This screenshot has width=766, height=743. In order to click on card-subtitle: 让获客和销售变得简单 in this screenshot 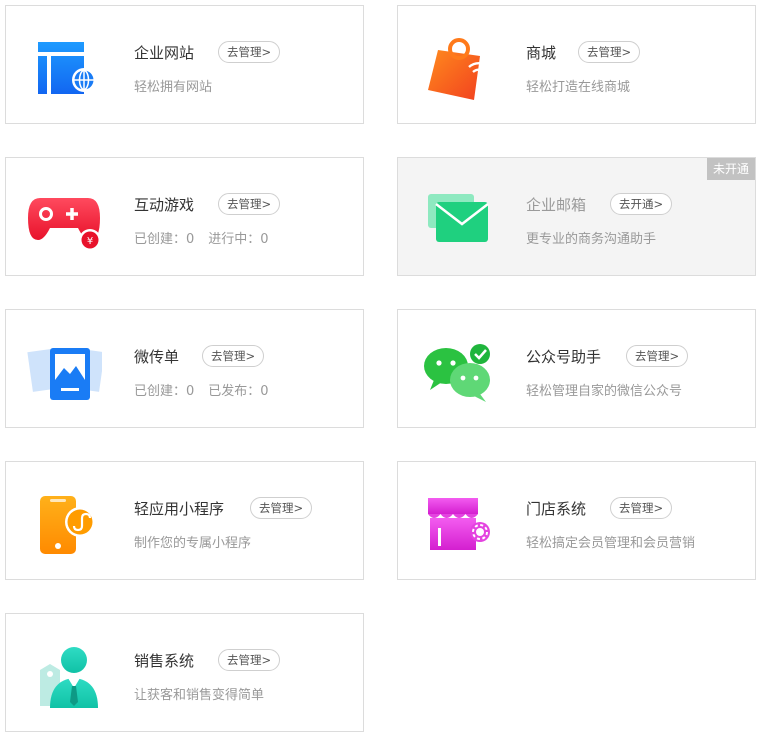, I will do `click(199, 695)`.